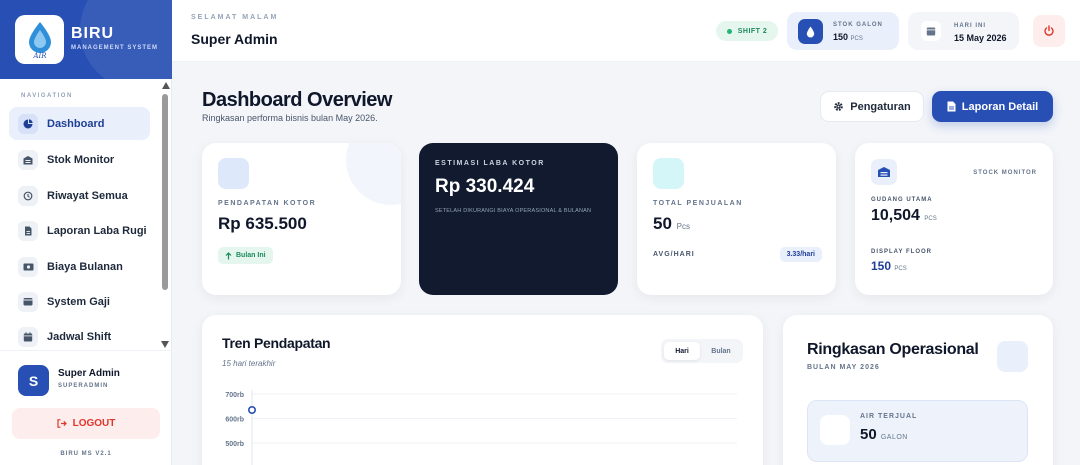 The image size is (1080, 465). I want to click on sidebar-item-jadwal-shift: Jadwal Shift, so click(79, 336).